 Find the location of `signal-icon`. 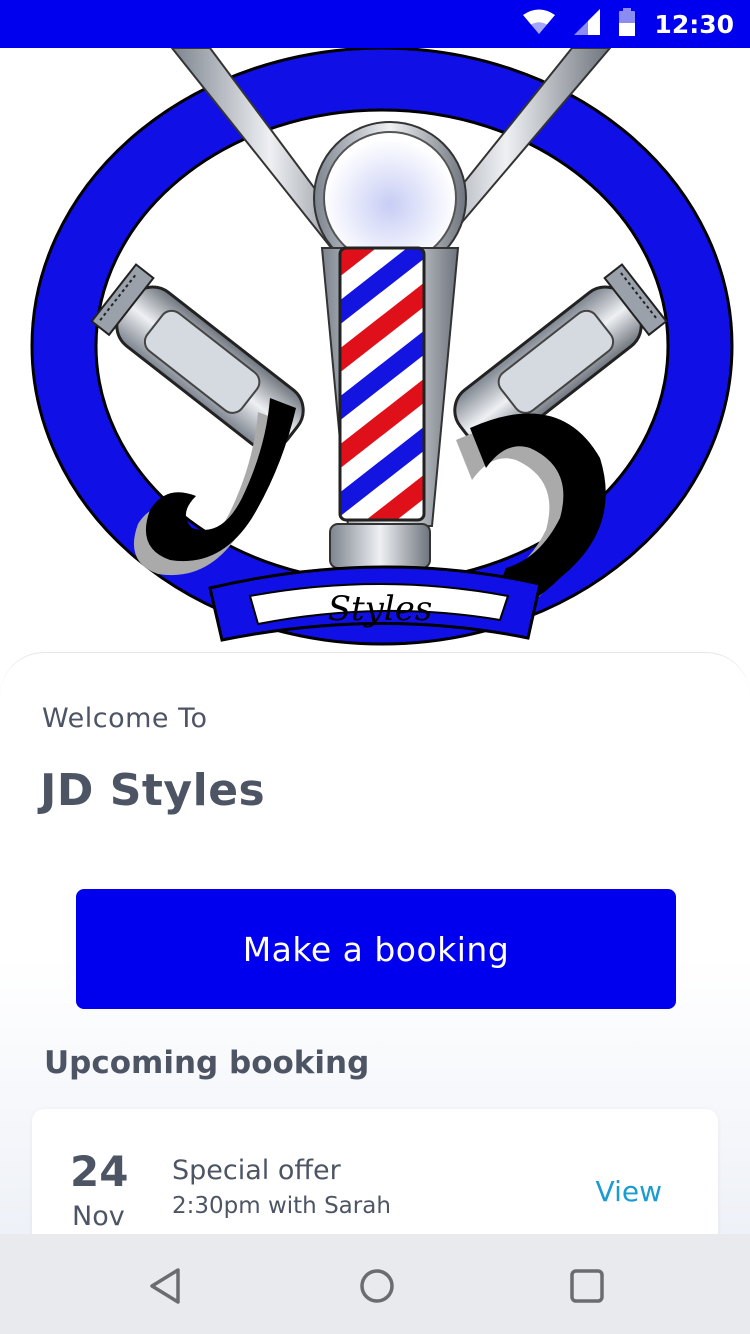

signal-icon is located at coordinates (587, 24).